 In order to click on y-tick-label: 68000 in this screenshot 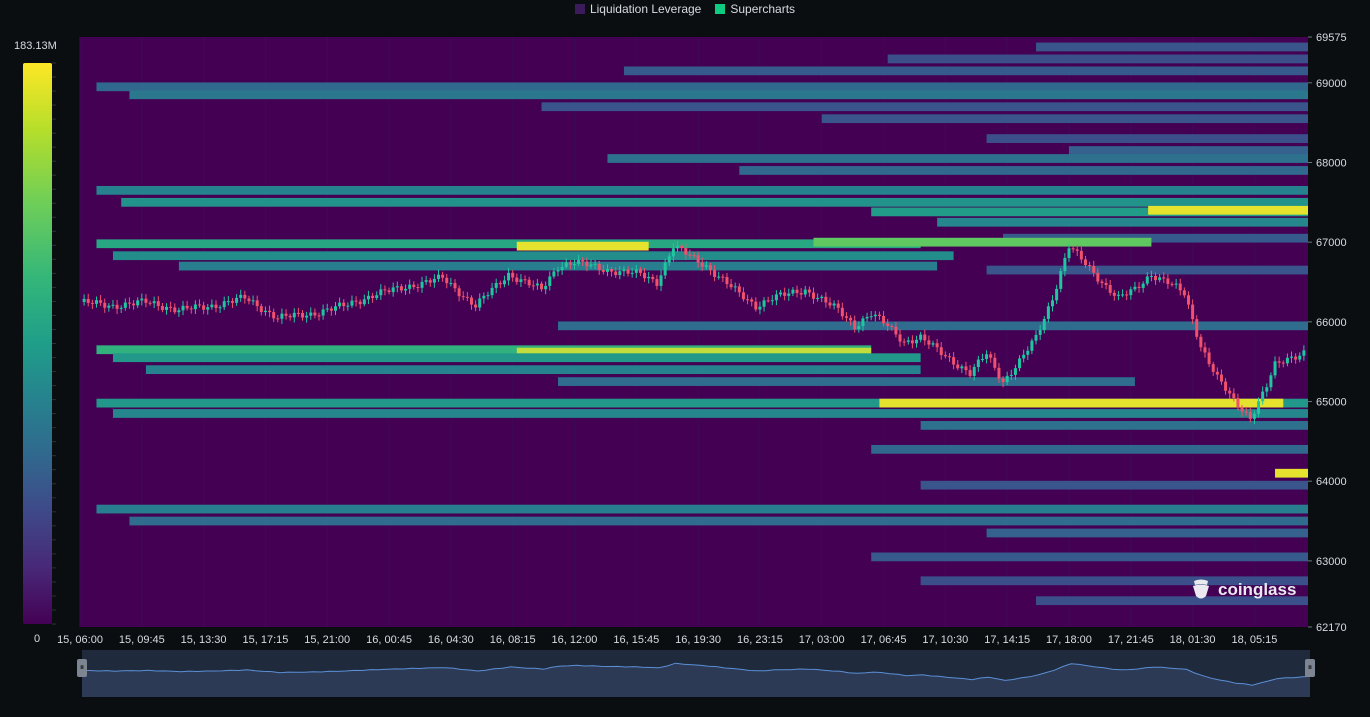, I will do `click(1331, 163)`.